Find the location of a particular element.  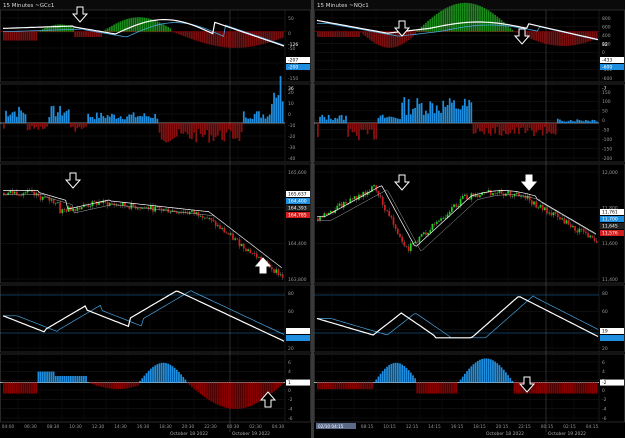

price-value-label: 11,576 is located at coordinates (610, 234).